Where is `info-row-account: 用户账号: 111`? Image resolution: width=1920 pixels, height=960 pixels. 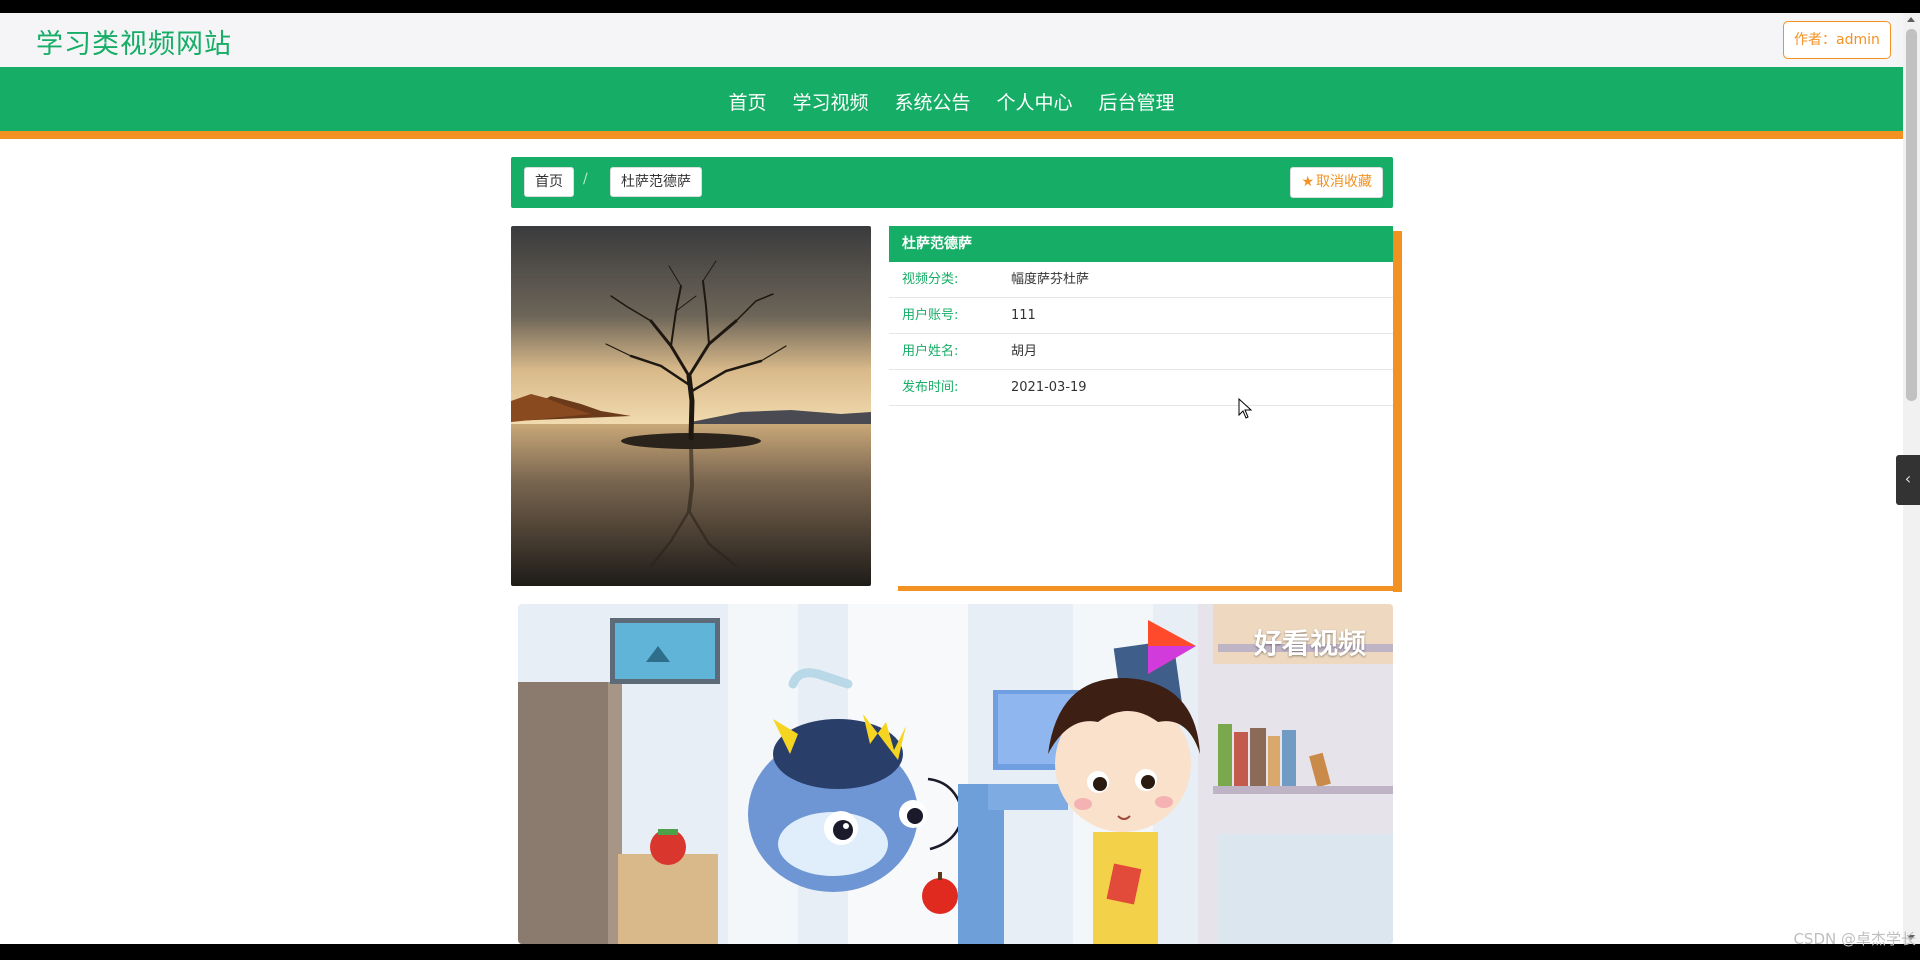
info-row-account: 用户账号: 111 is located at coordinates (1141, 316).